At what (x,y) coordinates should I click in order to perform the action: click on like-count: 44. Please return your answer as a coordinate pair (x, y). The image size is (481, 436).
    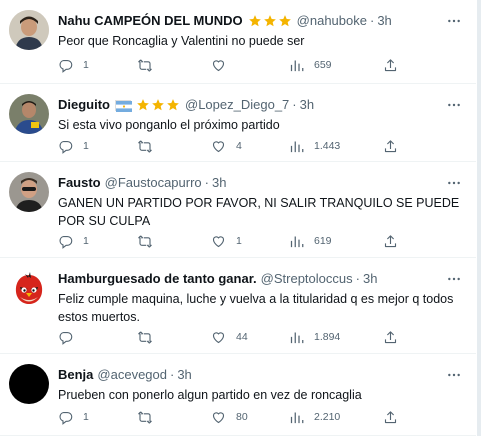
    Looking at the image, I should click on (242, 337).